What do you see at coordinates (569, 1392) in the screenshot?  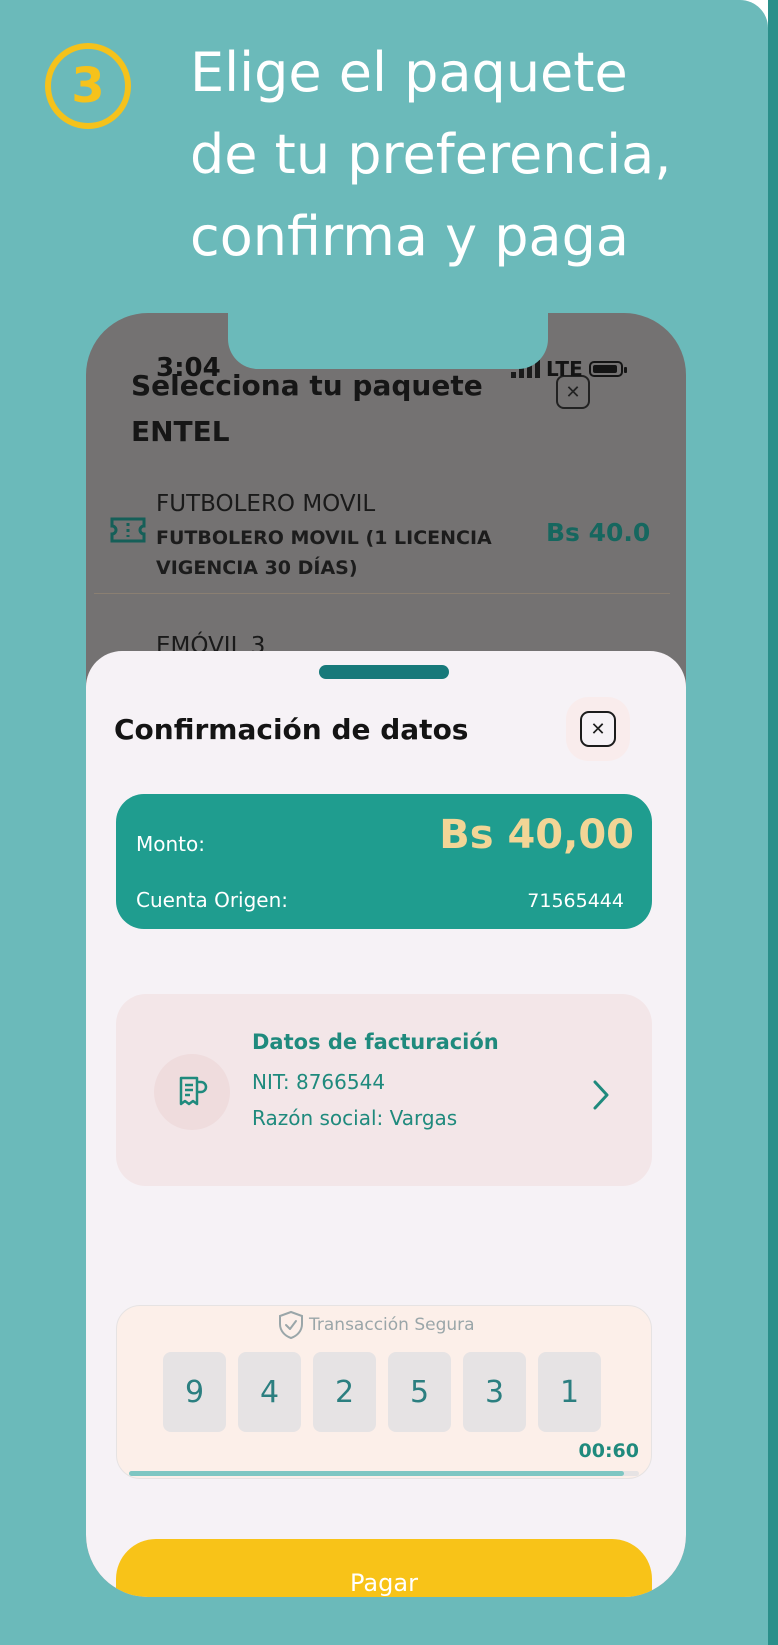 I see `token-digit: 1` at bounding box center [569, 1392].